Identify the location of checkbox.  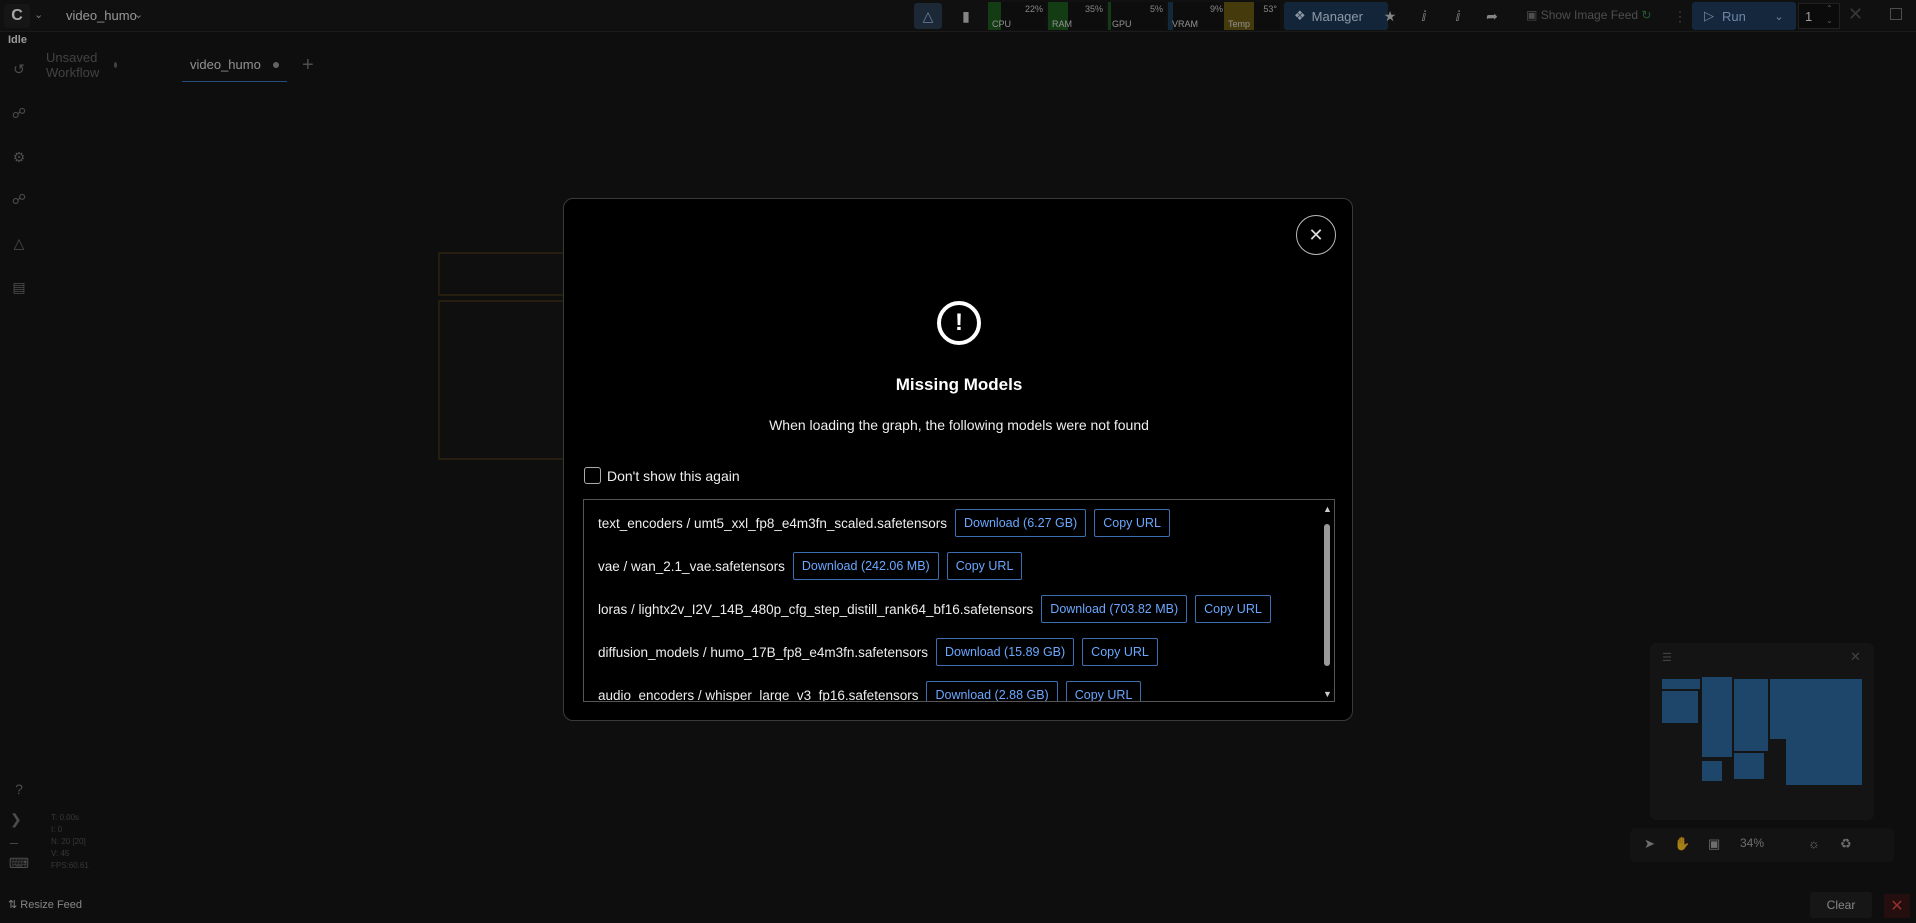
(592, 475).